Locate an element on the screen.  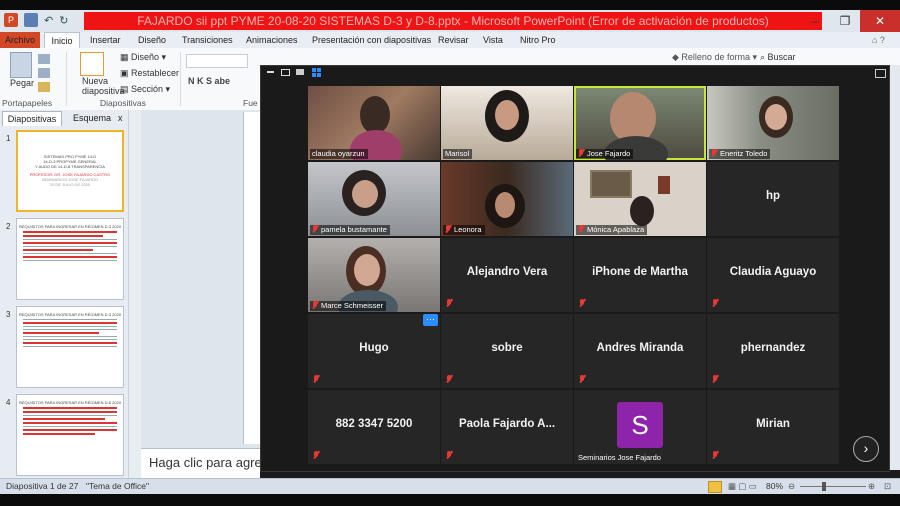
section-button: ▤ Sección ▾ is located at coordinates (145, 89).